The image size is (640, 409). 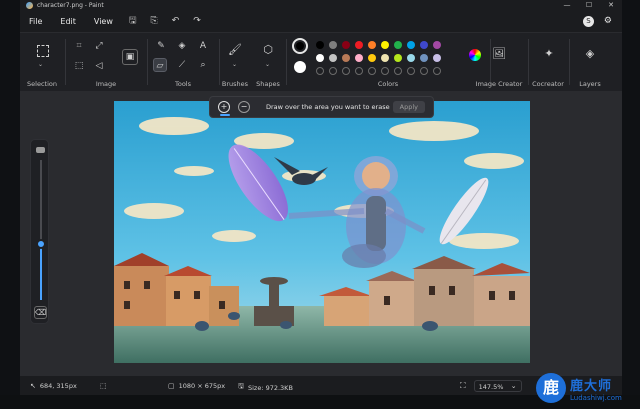 What do you see at coordinates (268, 50) in the screenshot?
I see `shapes-icon: ⬡` at bounding box center [268, 50].